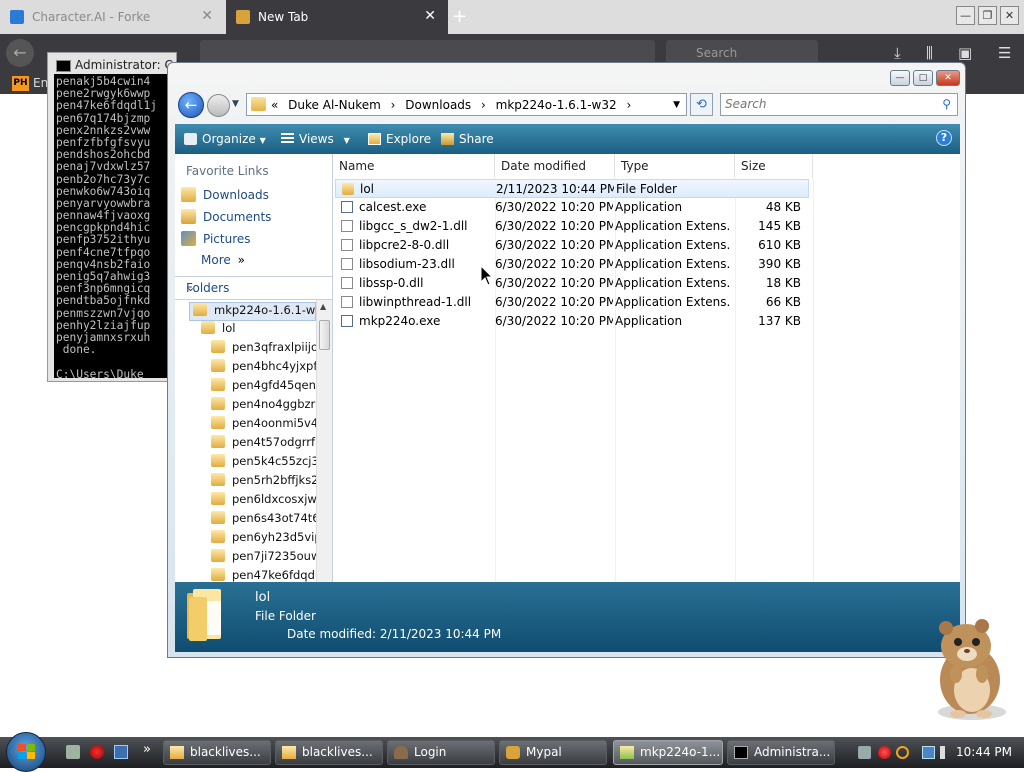 This screenshot has height=772, width=1024. I want to click on browser-tab-new-tab: New Tab ✕, so click(337, 17).